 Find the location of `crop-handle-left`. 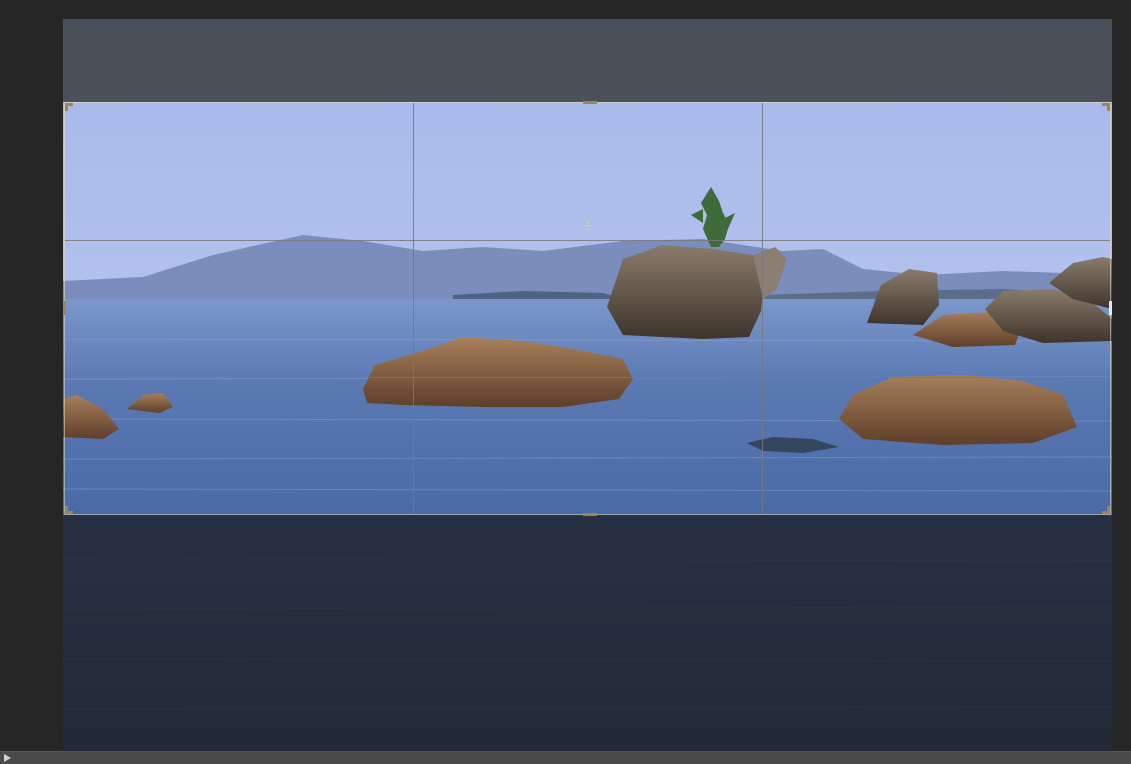

crop-handle-left is located at coordinates (64, 308).